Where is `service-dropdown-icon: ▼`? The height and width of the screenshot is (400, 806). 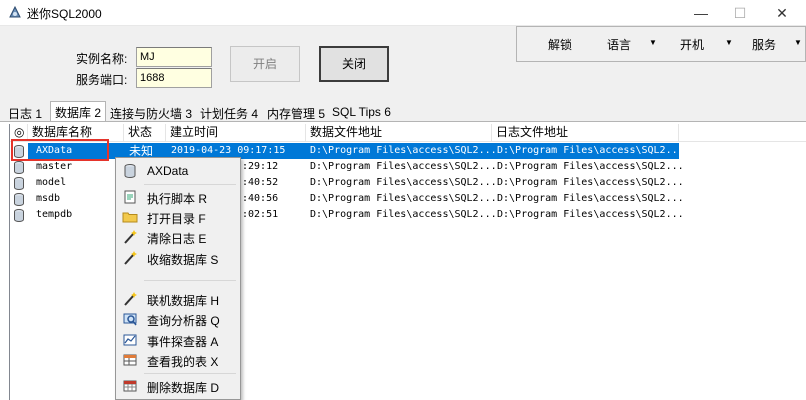 service-dropdown-icon: ▼ is located at coordinates (798, 42).